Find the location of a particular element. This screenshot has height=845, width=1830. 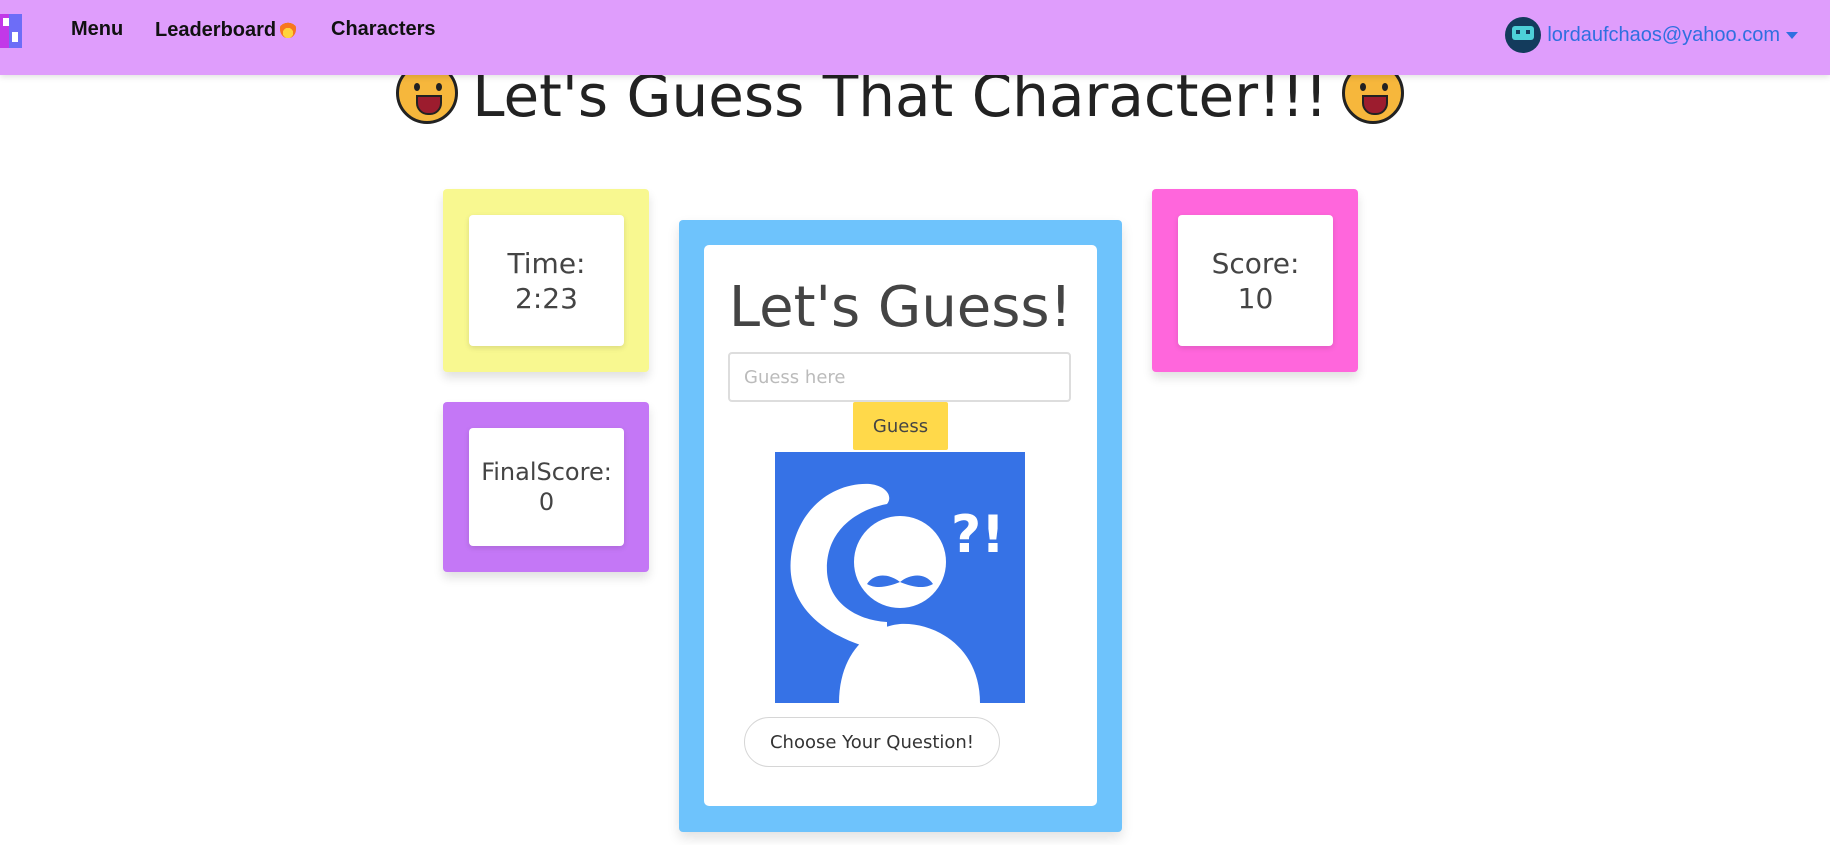

nav-characters-label: Characters is located at coordinates (383, 29).